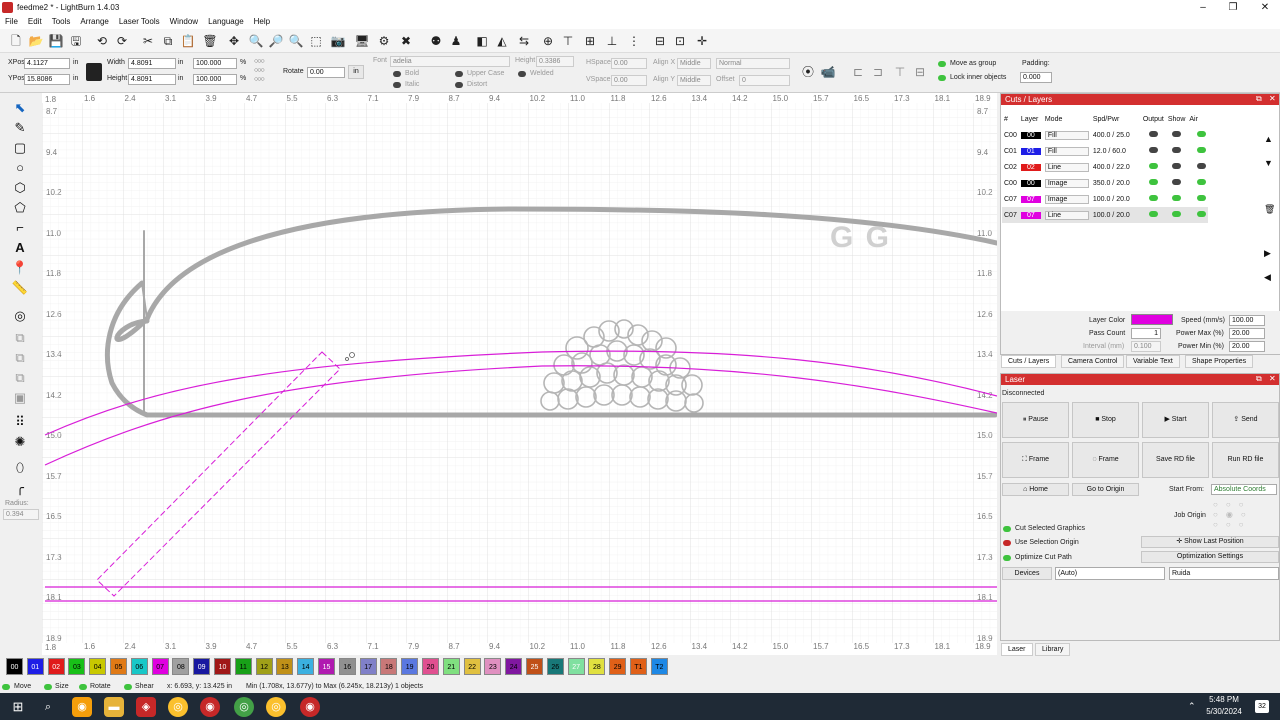  I want to click on redo-icon: ⟳, so click(122, 41).